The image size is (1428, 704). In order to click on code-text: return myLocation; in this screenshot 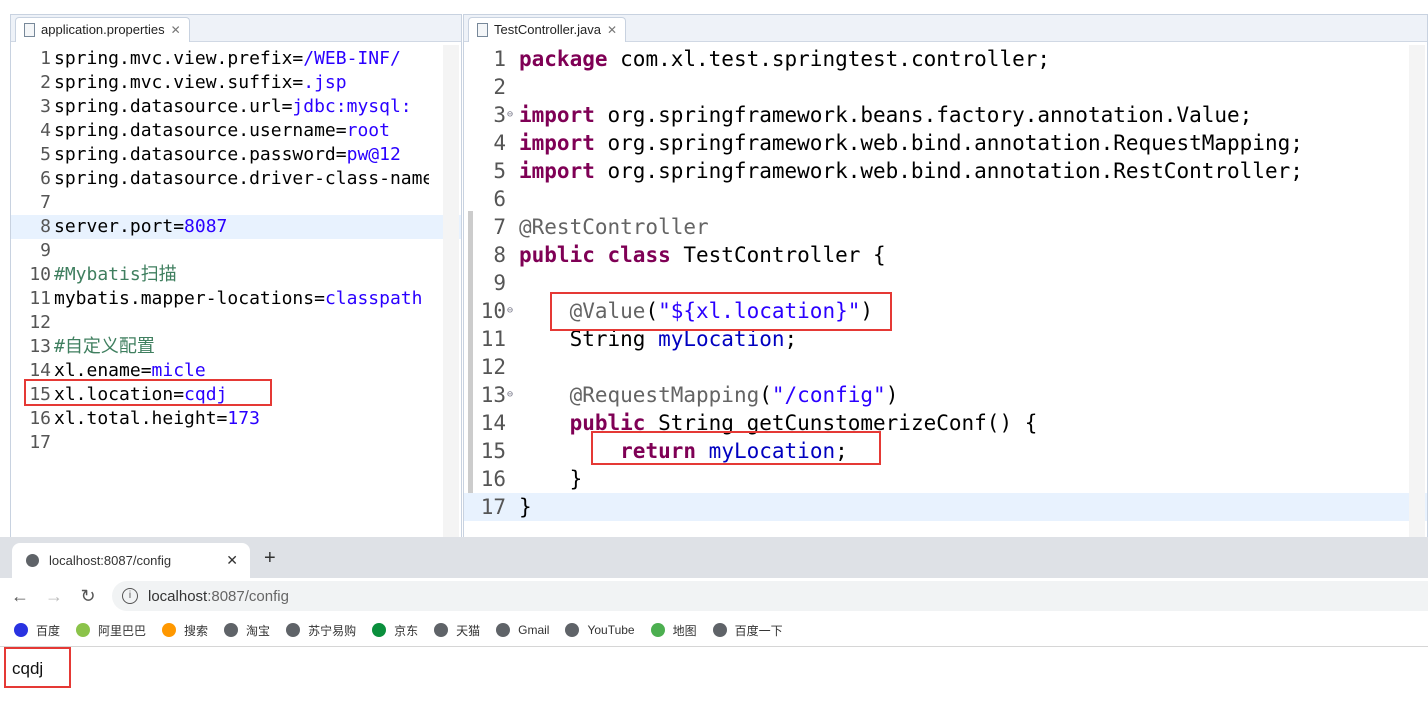, I will do `click(962, 451)`.